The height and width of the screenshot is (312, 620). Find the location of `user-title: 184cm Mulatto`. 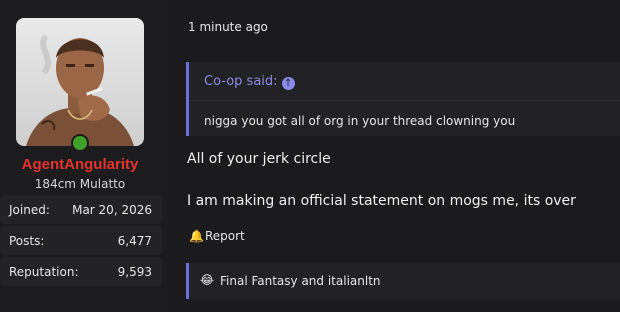

user-title: 184cm Mulatto is located at coordinates (80, 184).